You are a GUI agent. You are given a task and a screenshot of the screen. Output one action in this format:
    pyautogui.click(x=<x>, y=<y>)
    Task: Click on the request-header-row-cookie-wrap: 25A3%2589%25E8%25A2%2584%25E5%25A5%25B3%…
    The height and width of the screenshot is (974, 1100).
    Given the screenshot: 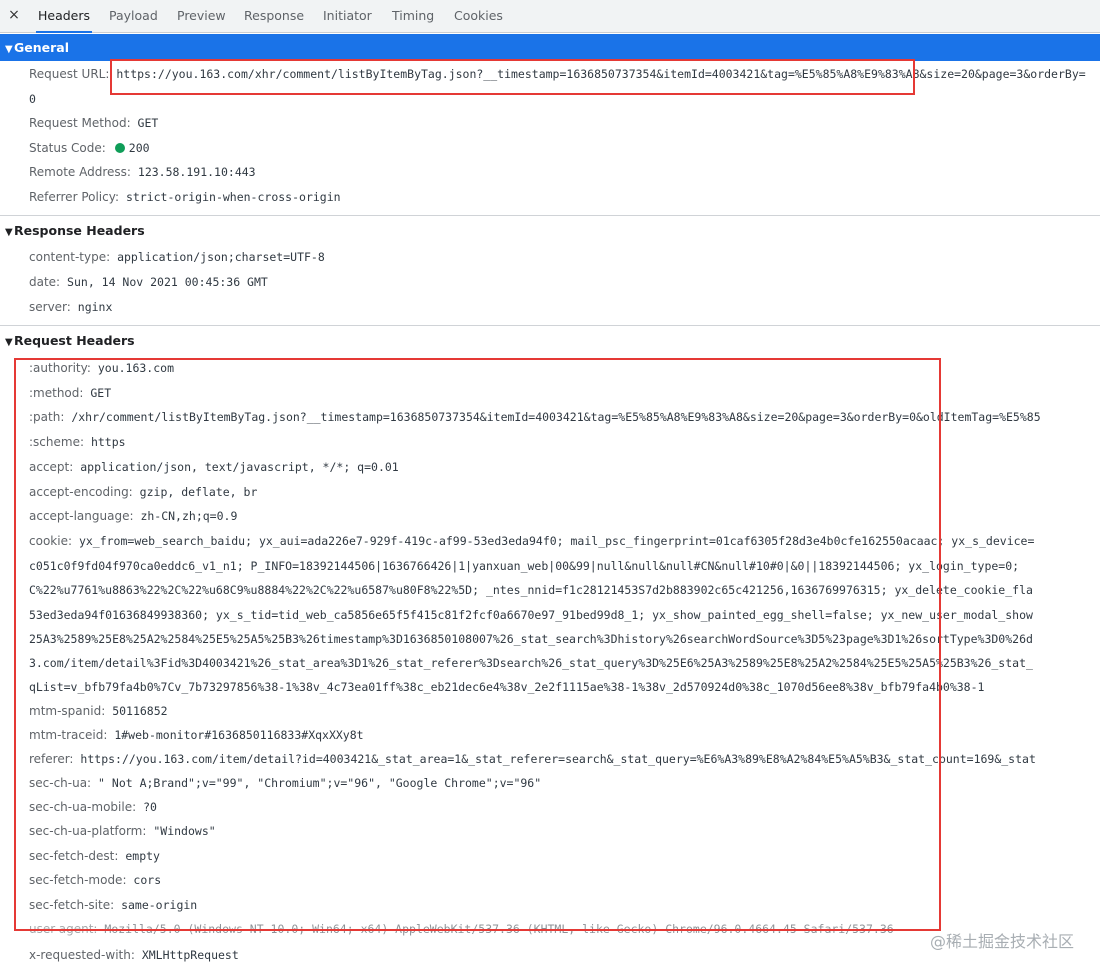 What is the action you would take?
    pyautogui.click(x=531, y=639)
    